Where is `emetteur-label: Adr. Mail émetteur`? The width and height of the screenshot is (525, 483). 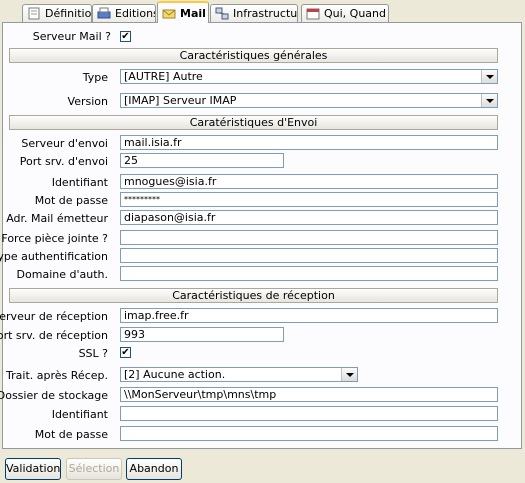 emetteur-label: Adr. Mail émetteur is located at coordinates (57, 218).